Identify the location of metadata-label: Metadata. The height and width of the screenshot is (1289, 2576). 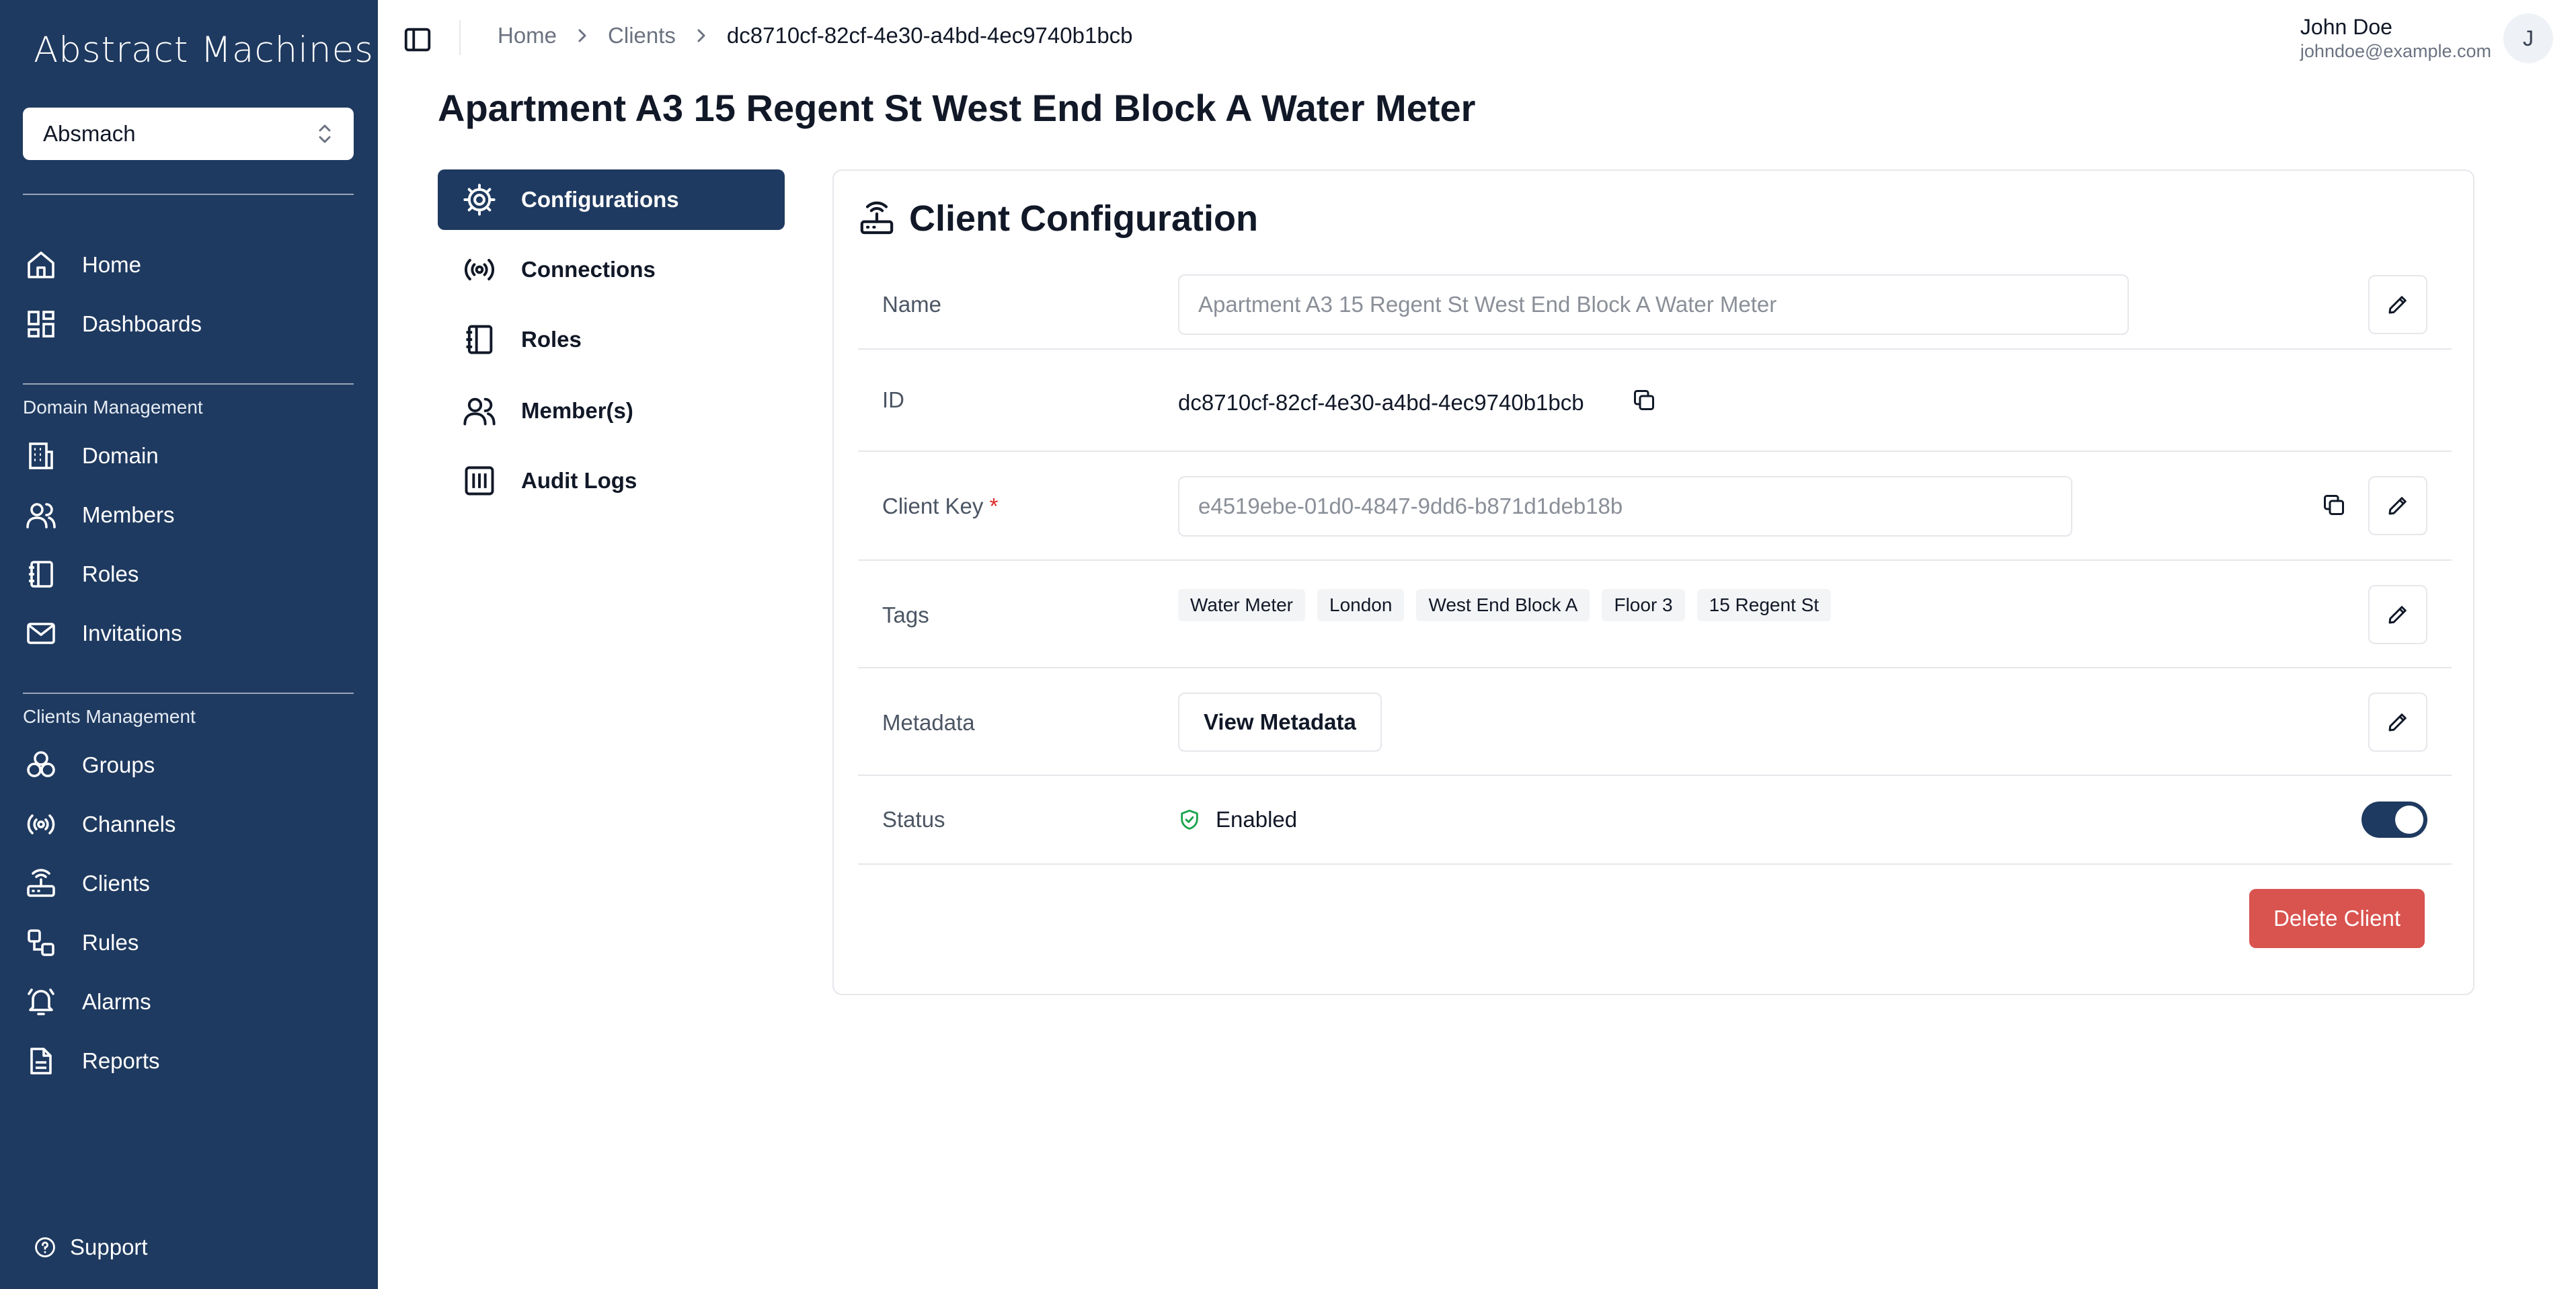
(928, 722).